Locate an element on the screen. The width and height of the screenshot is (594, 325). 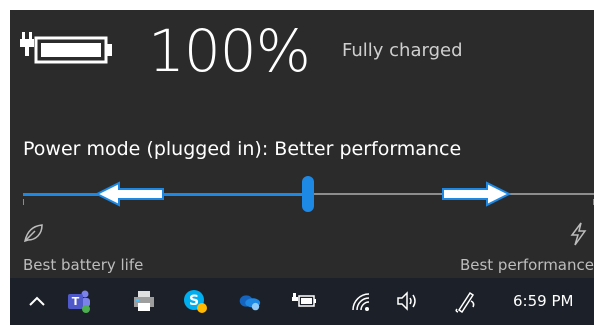
skype-icon: S is located at coordinates (195, 301).